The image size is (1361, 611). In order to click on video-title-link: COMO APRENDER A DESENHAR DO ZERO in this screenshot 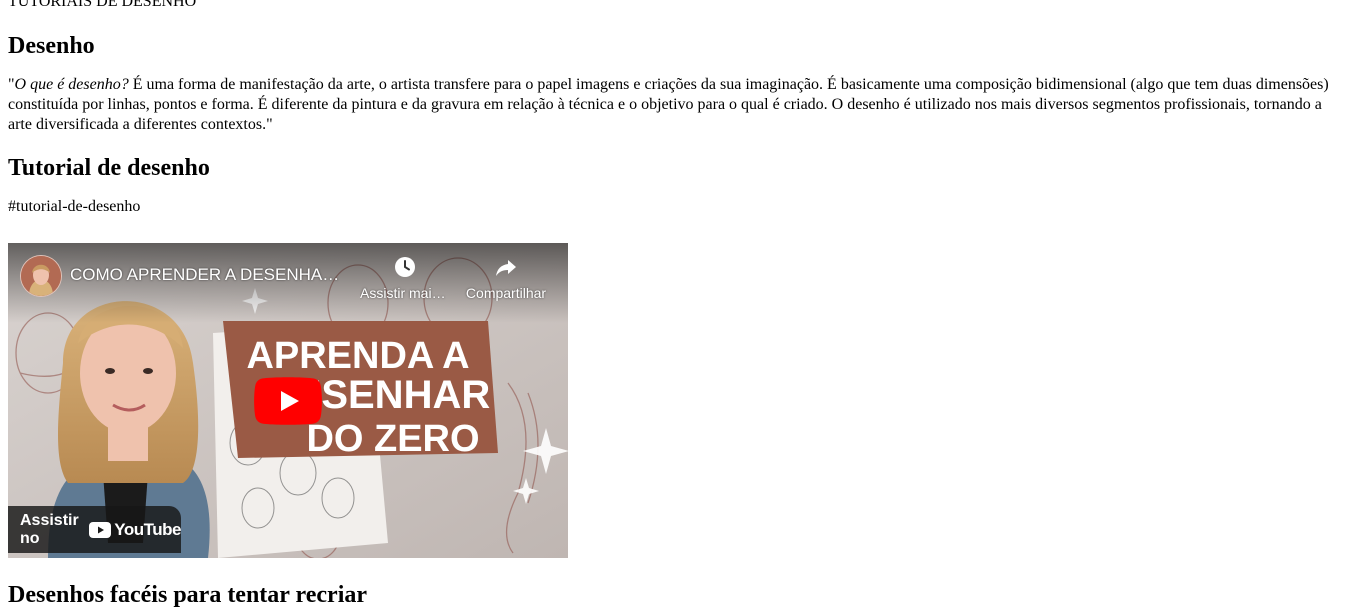, I will do `click(210, 275)`.